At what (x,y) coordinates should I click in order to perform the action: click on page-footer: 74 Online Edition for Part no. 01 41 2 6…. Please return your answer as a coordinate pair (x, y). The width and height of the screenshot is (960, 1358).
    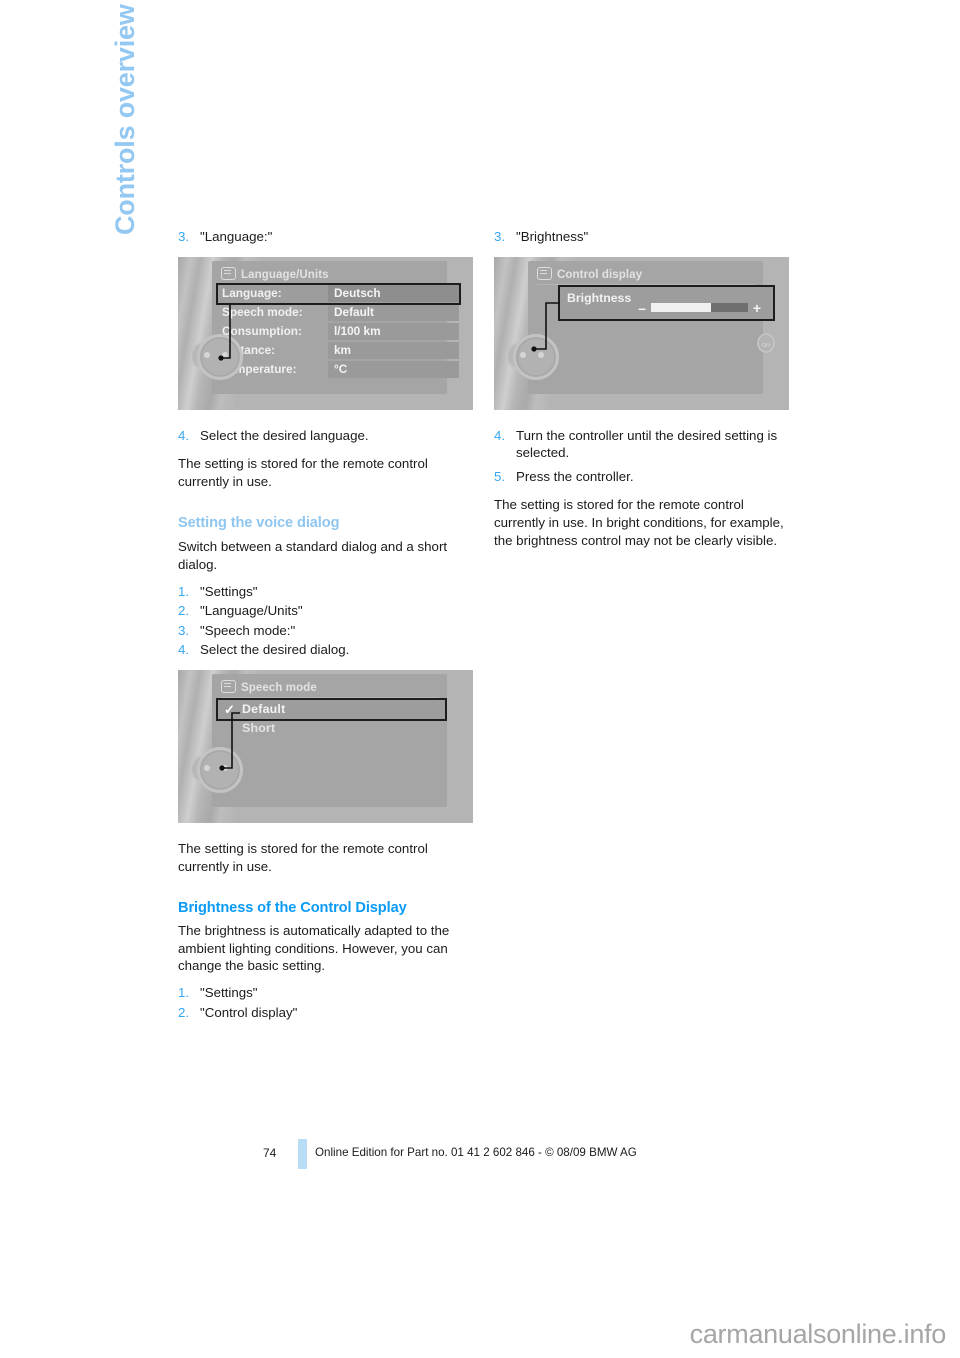
    Looking at the image, I should click on (488, 1155).